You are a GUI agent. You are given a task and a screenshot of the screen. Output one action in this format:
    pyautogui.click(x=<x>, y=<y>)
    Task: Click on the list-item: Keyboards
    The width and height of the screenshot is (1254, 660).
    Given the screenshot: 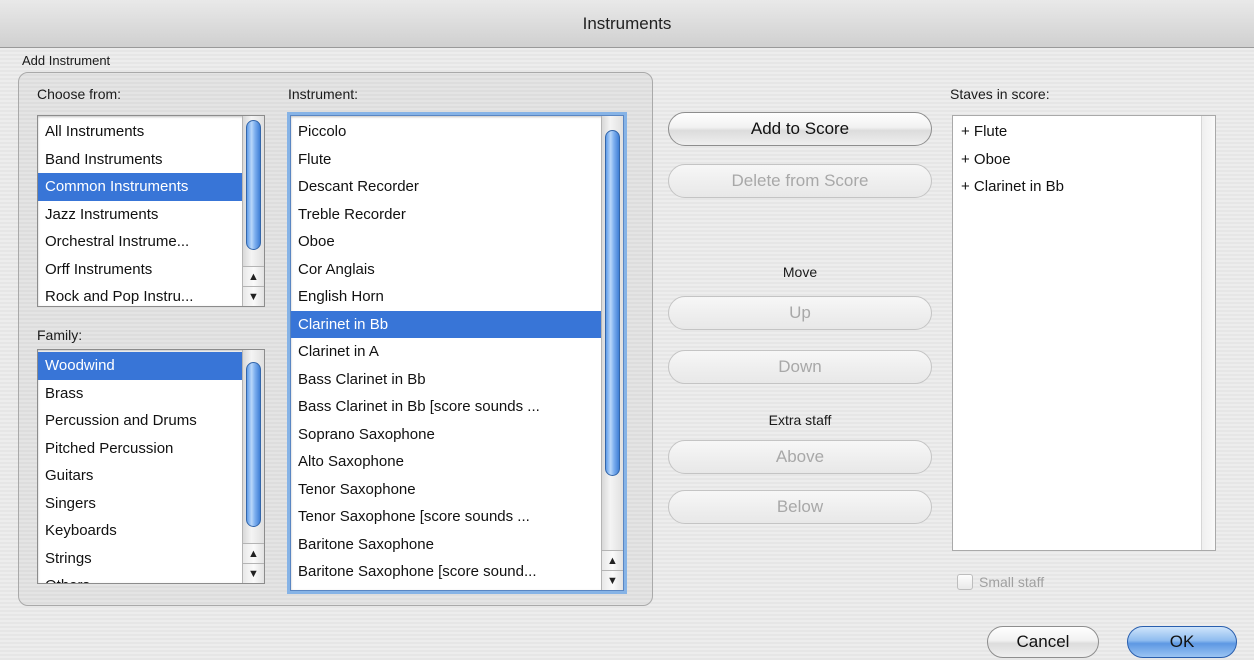 What is the action you would take?
    pyautogui.click(x=140, y=531)
    